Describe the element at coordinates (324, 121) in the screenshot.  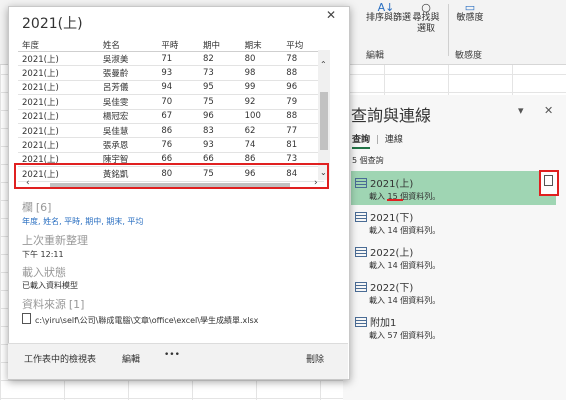
I see `vertical-scroll-thumb` at that location.